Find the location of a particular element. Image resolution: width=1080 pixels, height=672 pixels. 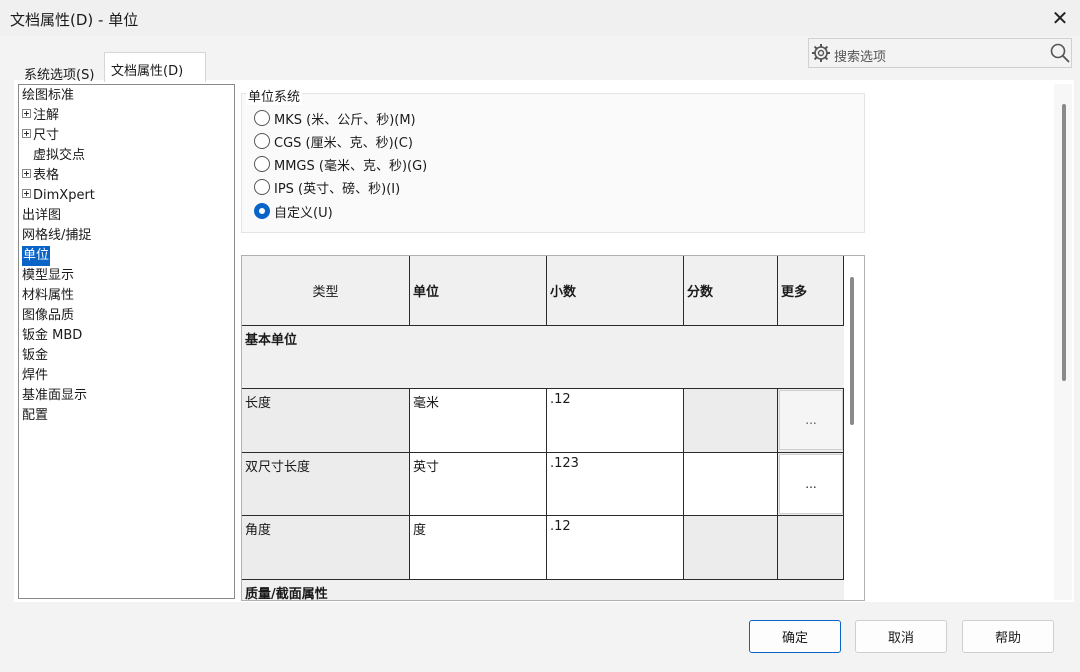

search-placeholder: 搜索选项 is located at coordinates (860, 57).